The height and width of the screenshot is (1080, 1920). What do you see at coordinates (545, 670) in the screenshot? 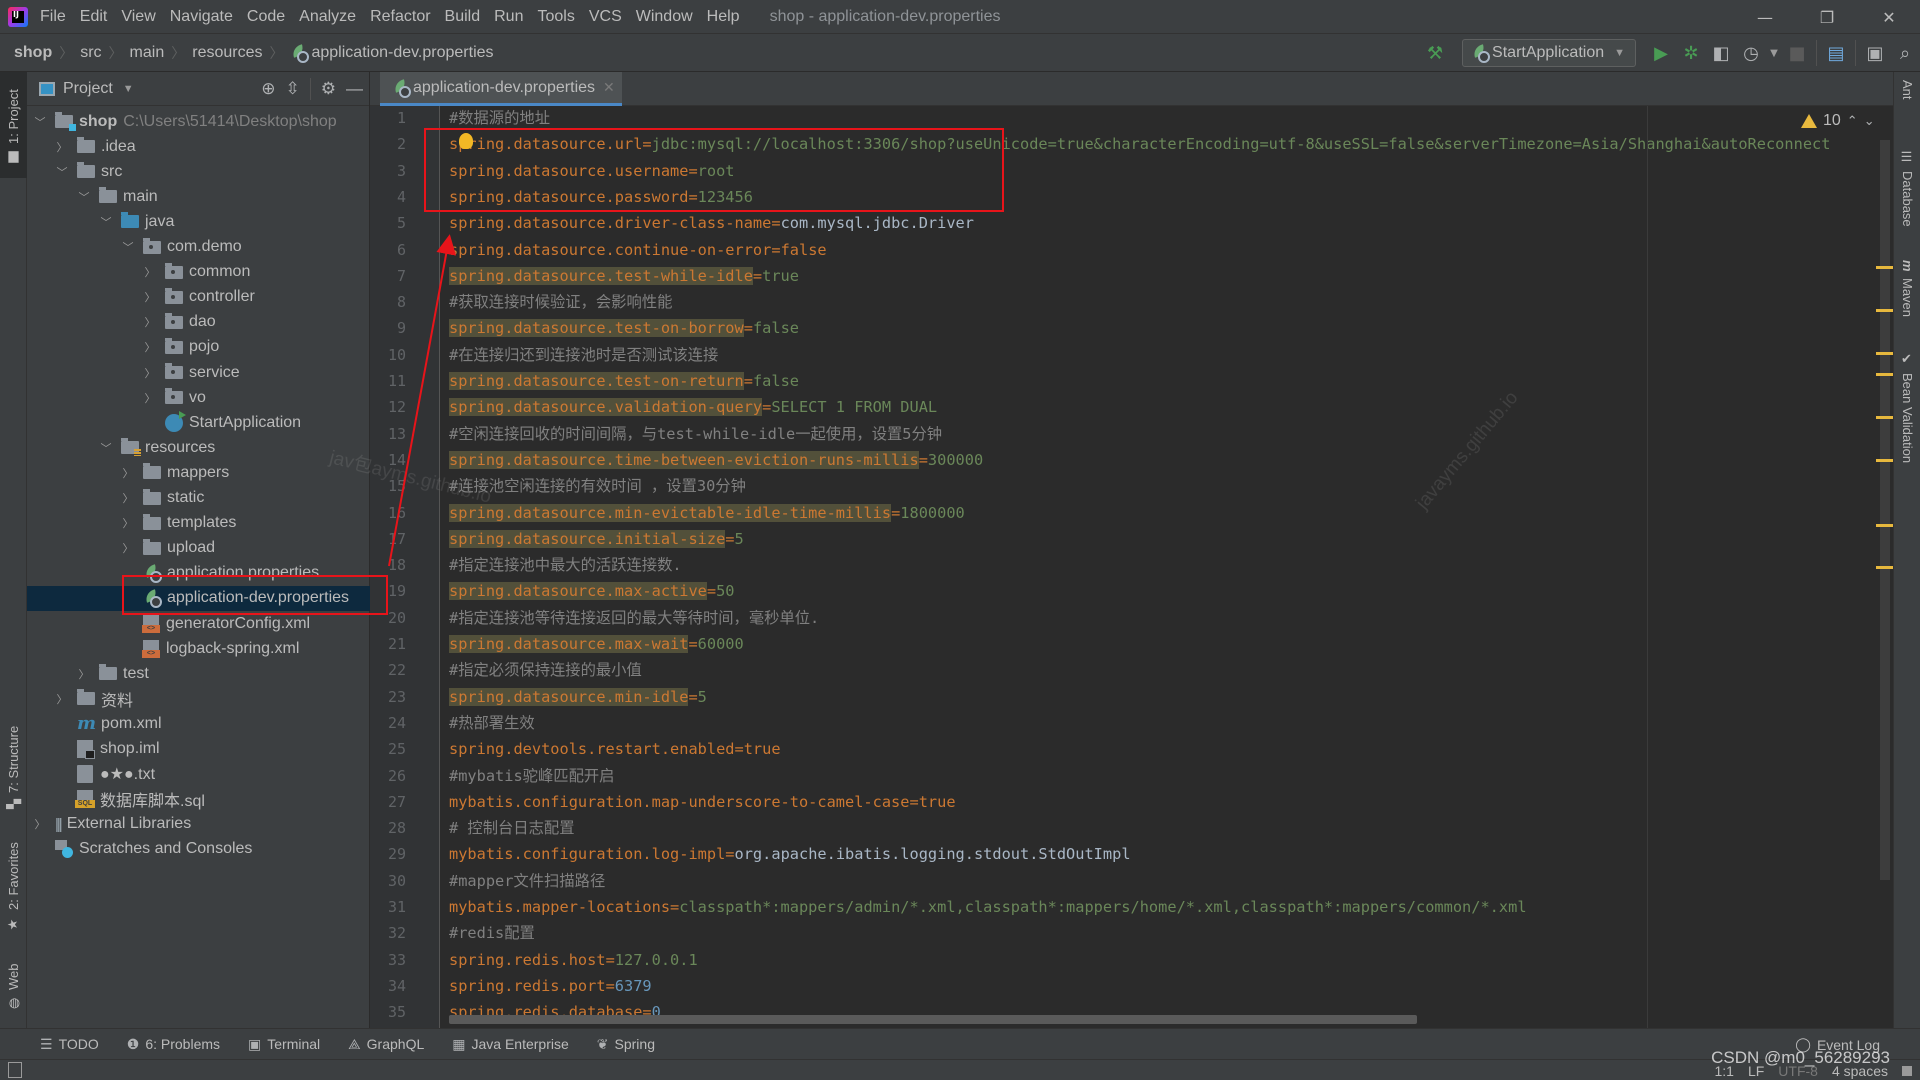
I see `code-comment-line: #指定必须保持连接的最小值` at bounding box center [545, 670].